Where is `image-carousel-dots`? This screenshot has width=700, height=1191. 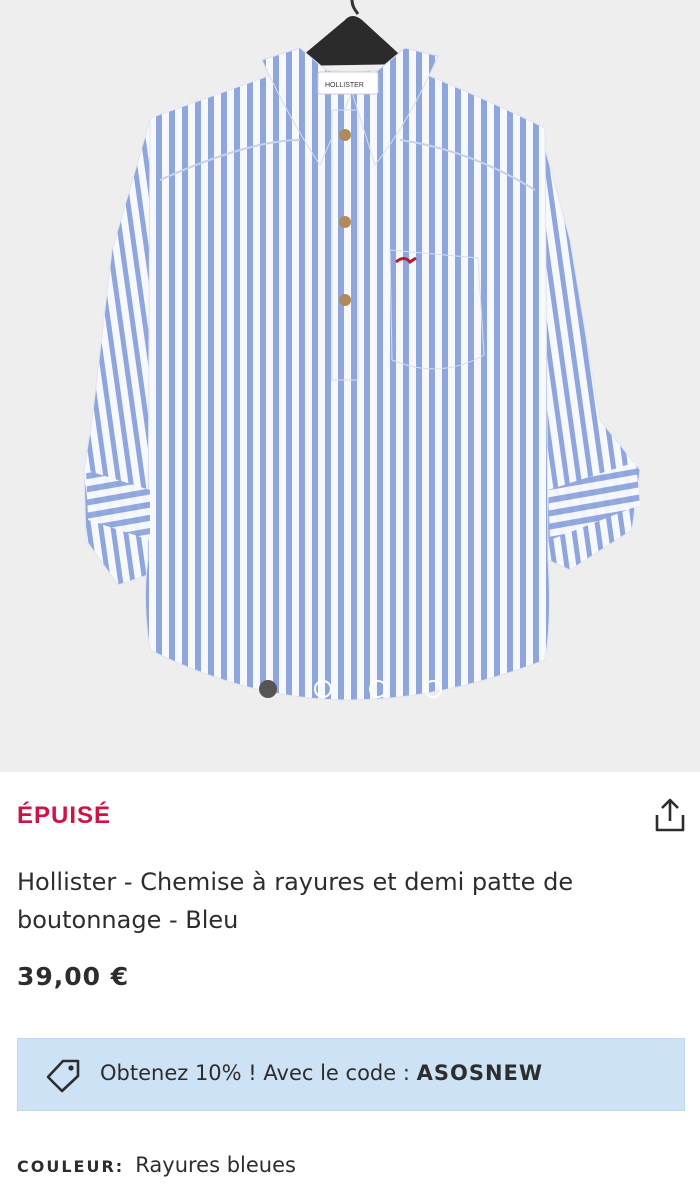 image-carousel-dots is located at coordinates (350, 690).